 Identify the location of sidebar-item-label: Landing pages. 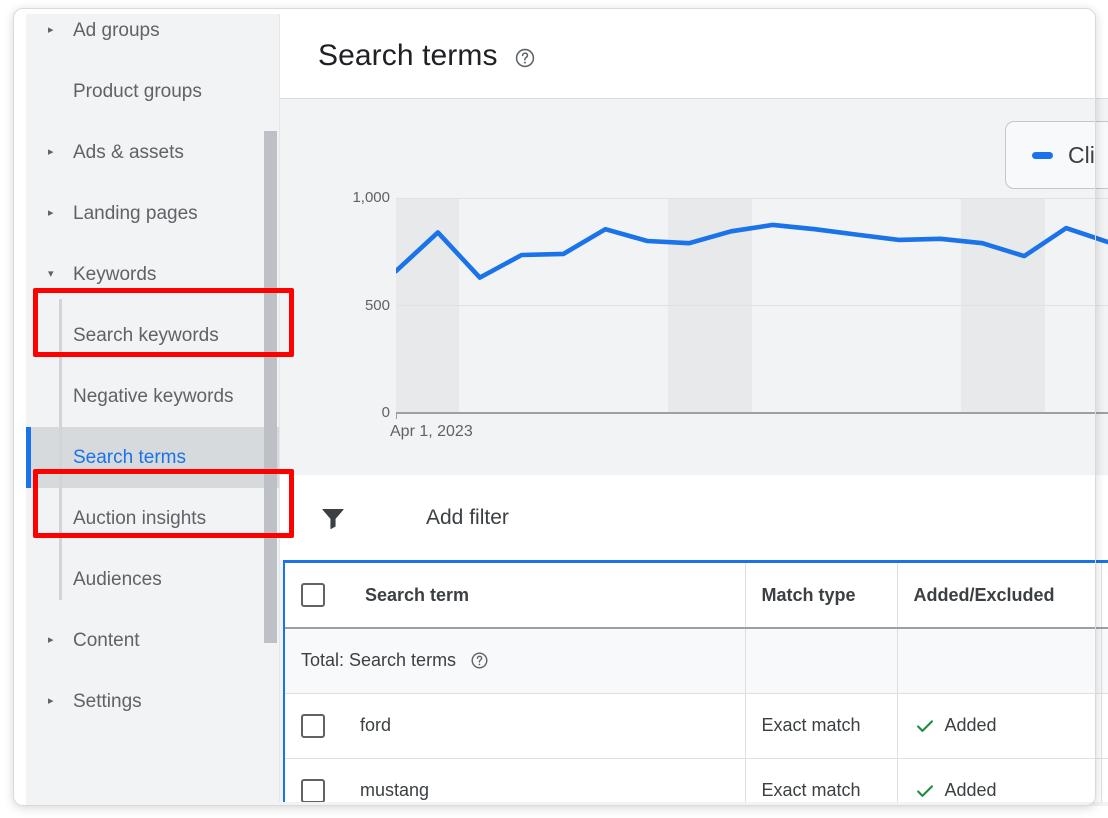
(135, 213).